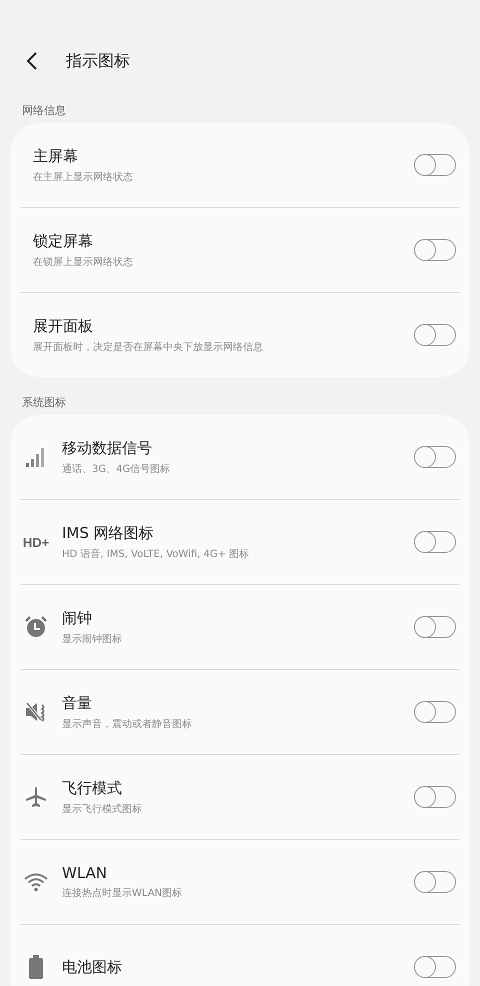  Describe the element at coordinates (83, 262) in the screenshot. I see `setting-description: 在锁屏上显示网络状态` at that location.